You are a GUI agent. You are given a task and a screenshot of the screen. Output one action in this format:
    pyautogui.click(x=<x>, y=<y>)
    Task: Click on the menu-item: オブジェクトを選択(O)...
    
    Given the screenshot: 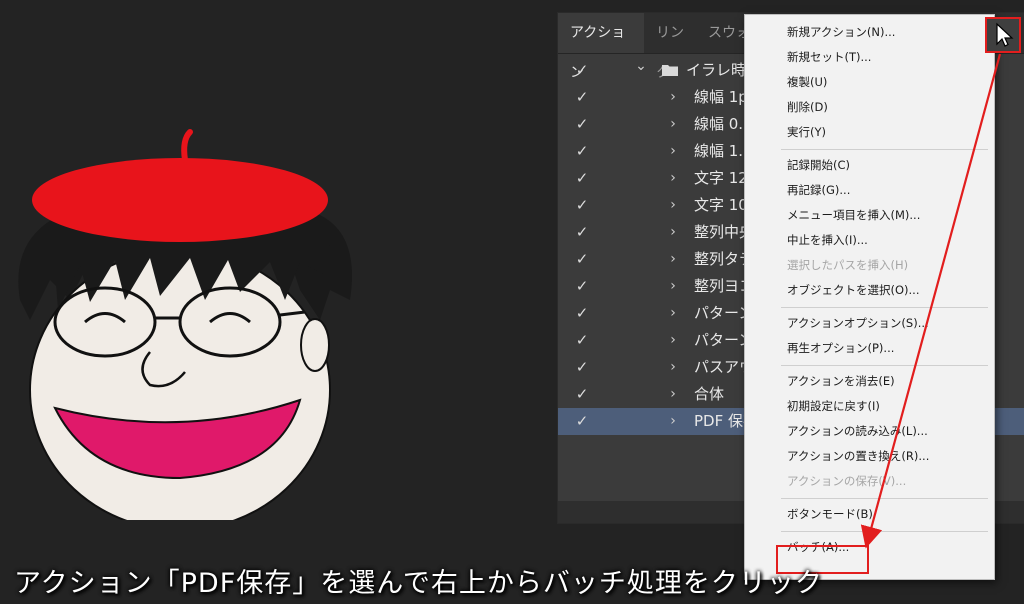 What is the action you would take?
    pyautogui.click(x=853, y=290)
    